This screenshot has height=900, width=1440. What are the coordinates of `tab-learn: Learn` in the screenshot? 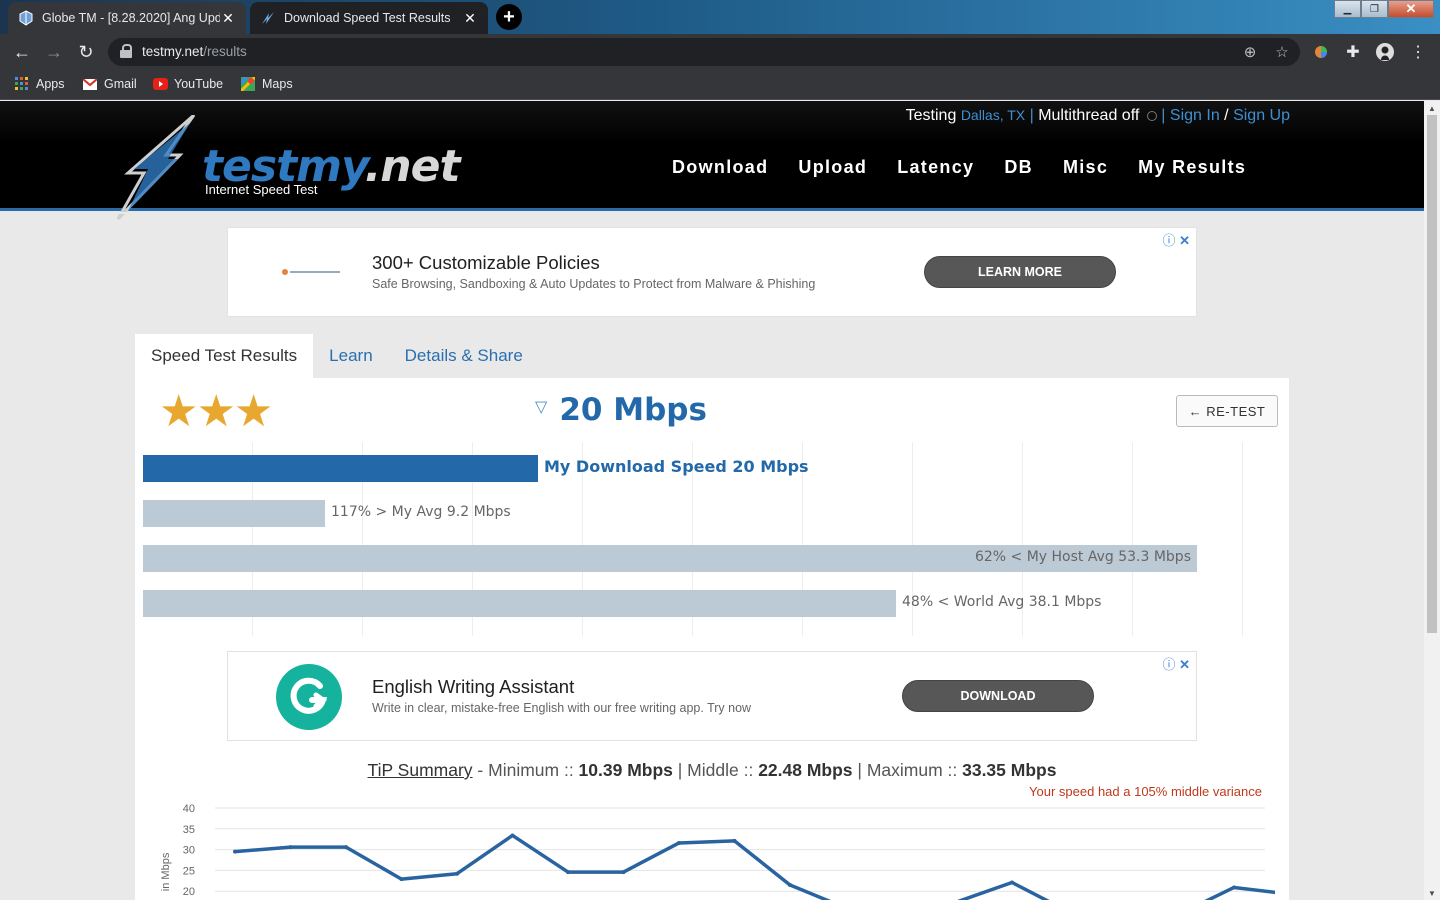 It's located at (350, 356).